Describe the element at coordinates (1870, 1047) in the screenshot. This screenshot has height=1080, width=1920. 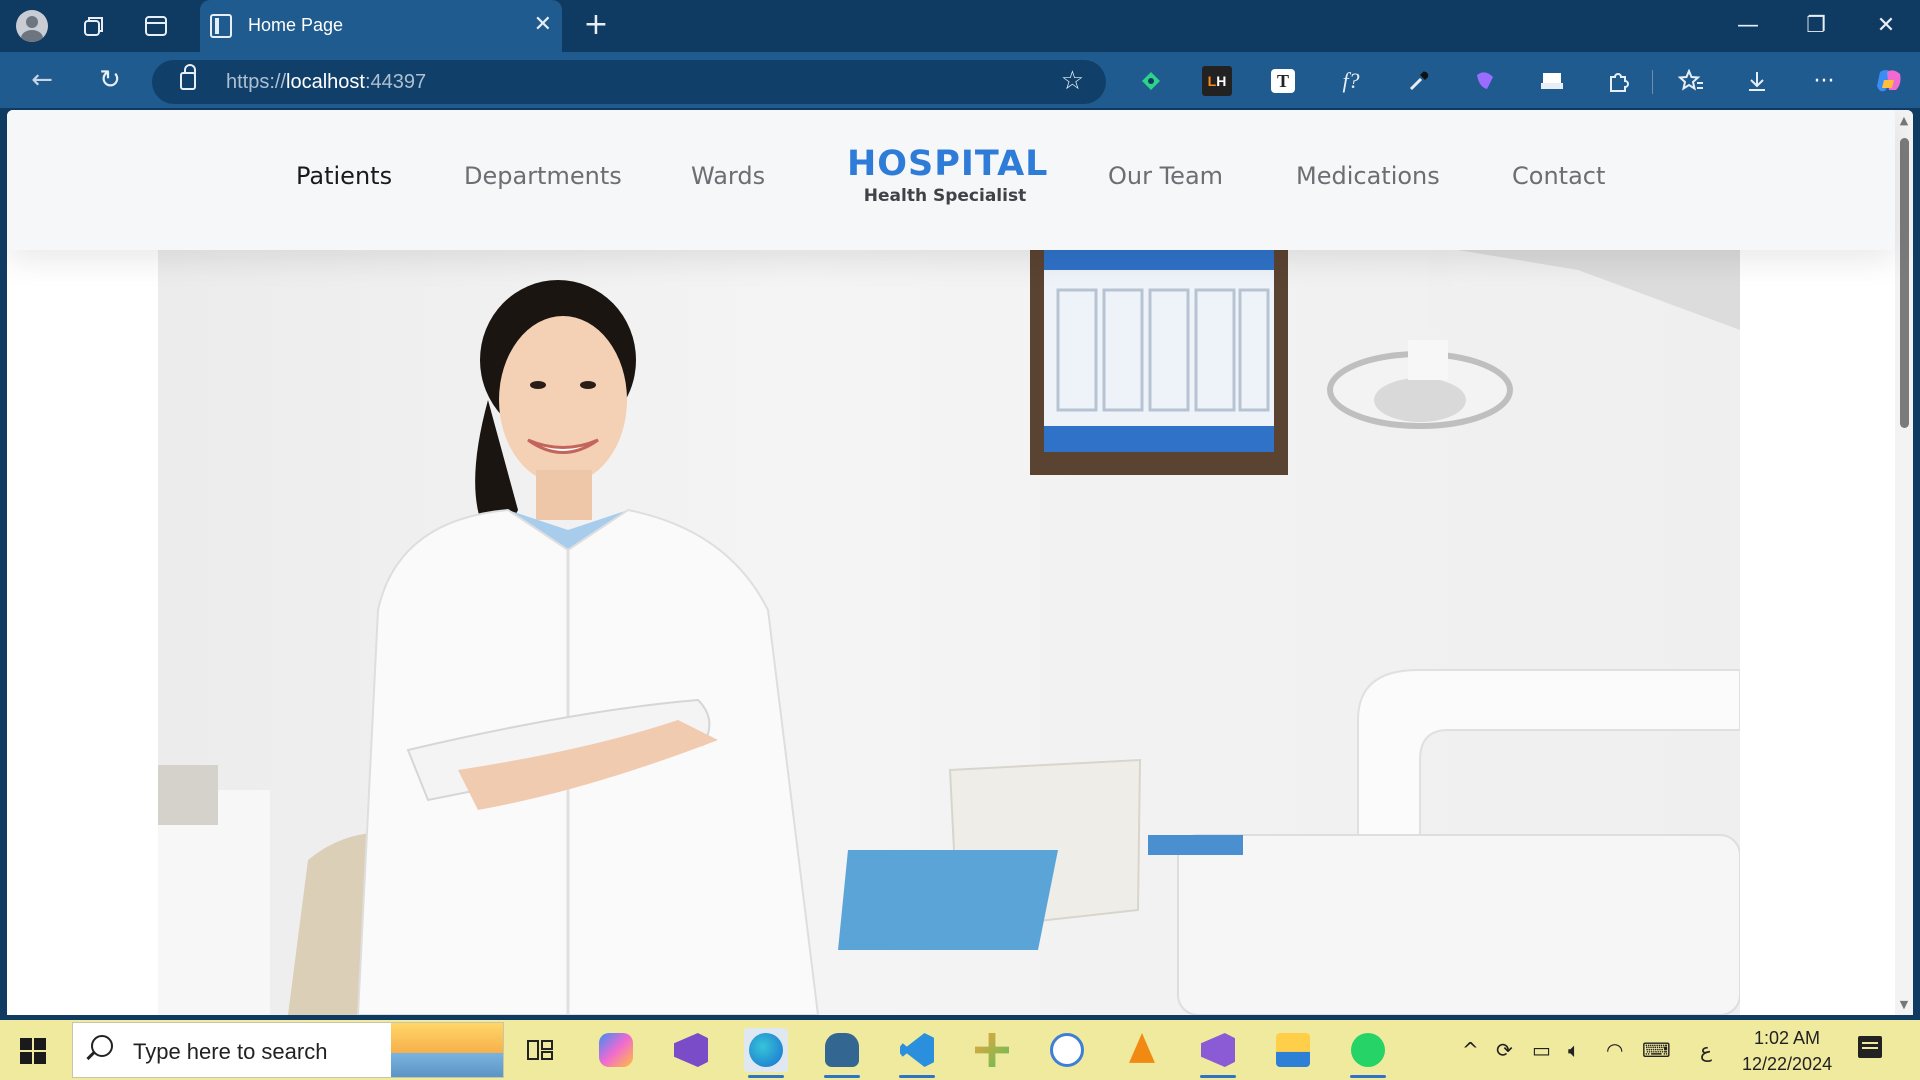
I see `notification-center-icon` at that location.